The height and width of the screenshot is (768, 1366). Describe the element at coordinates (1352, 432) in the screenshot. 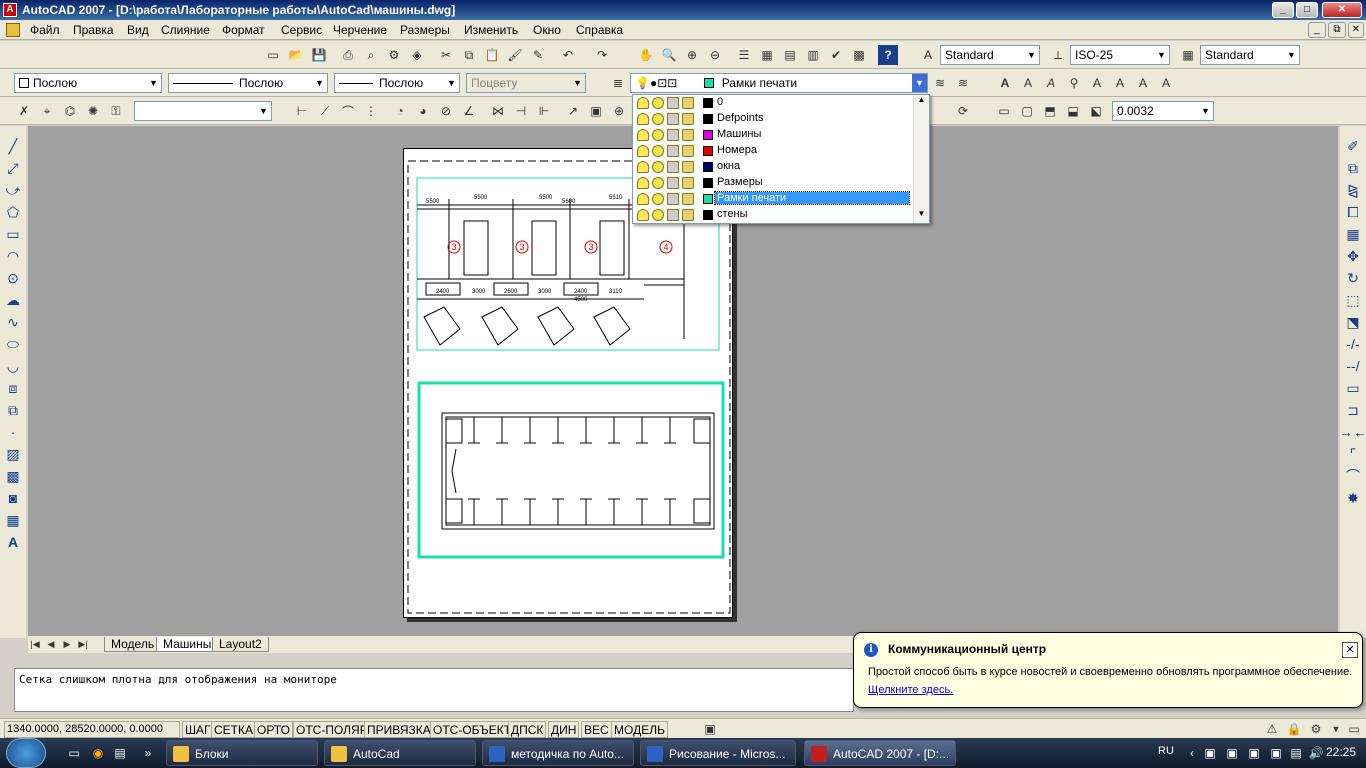

I see `join-icon: →←` at that location.